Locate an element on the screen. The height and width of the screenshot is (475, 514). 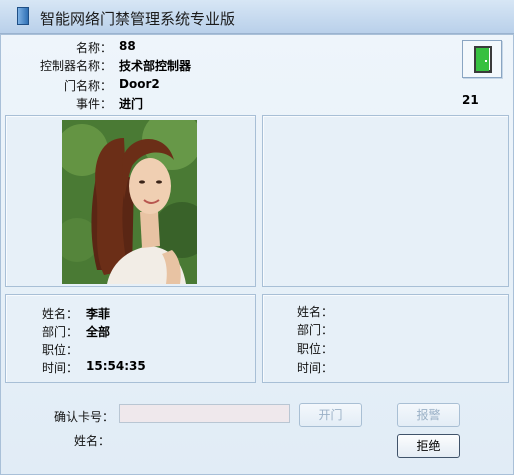
window-title: 智能网络门禁管理系统专业版 is located at coordinates (138, 19).